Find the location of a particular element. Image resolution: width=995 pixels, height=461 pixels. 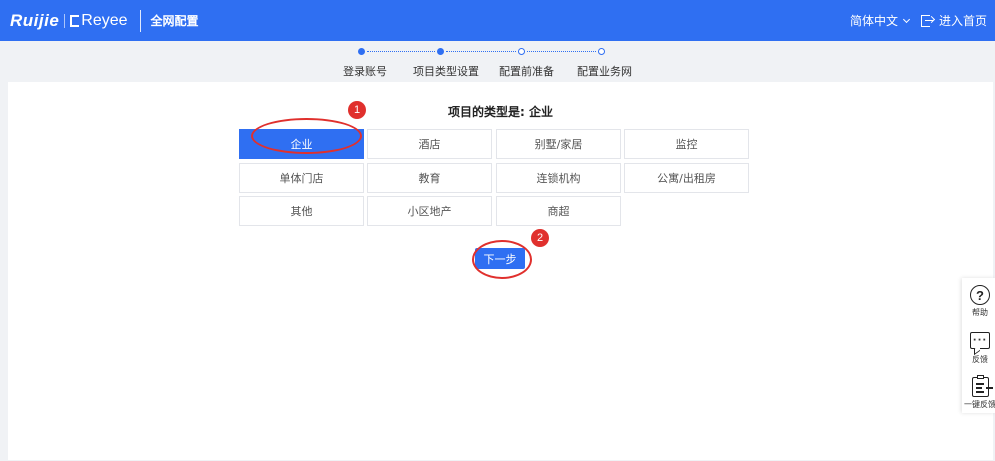

side-feedback-label: 反馈 is located at coordinates (980, 359).